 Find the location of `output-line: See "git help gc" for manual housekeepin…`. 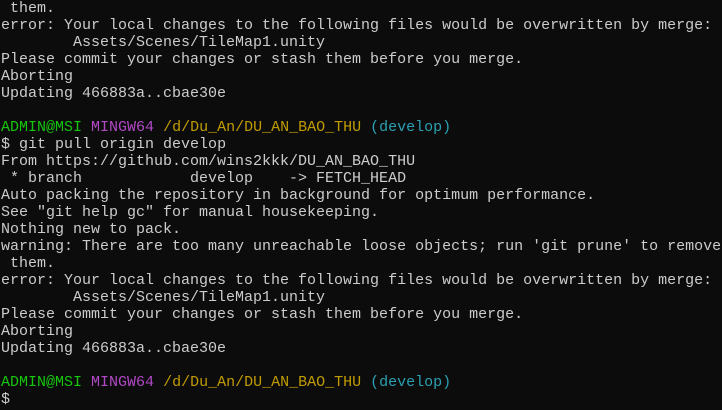

output-line: See "git help gc" for manual housekeepin… is located at coordinates (190, 212).